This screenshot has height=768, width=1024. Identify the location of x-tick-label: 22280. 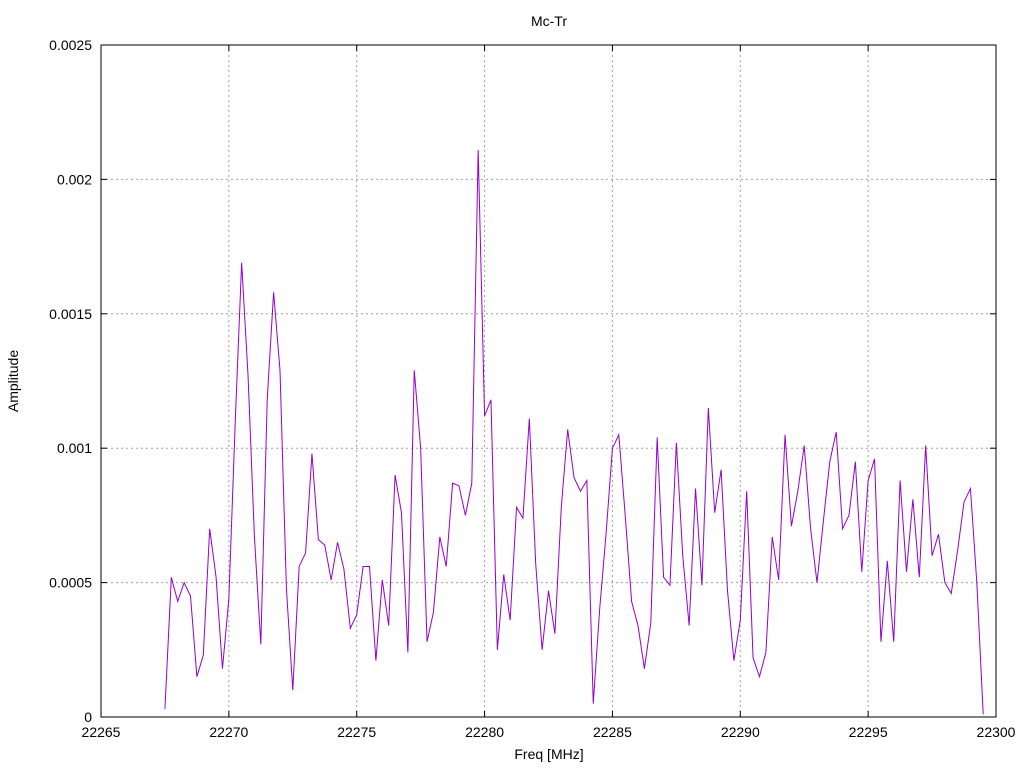
(484, 732).